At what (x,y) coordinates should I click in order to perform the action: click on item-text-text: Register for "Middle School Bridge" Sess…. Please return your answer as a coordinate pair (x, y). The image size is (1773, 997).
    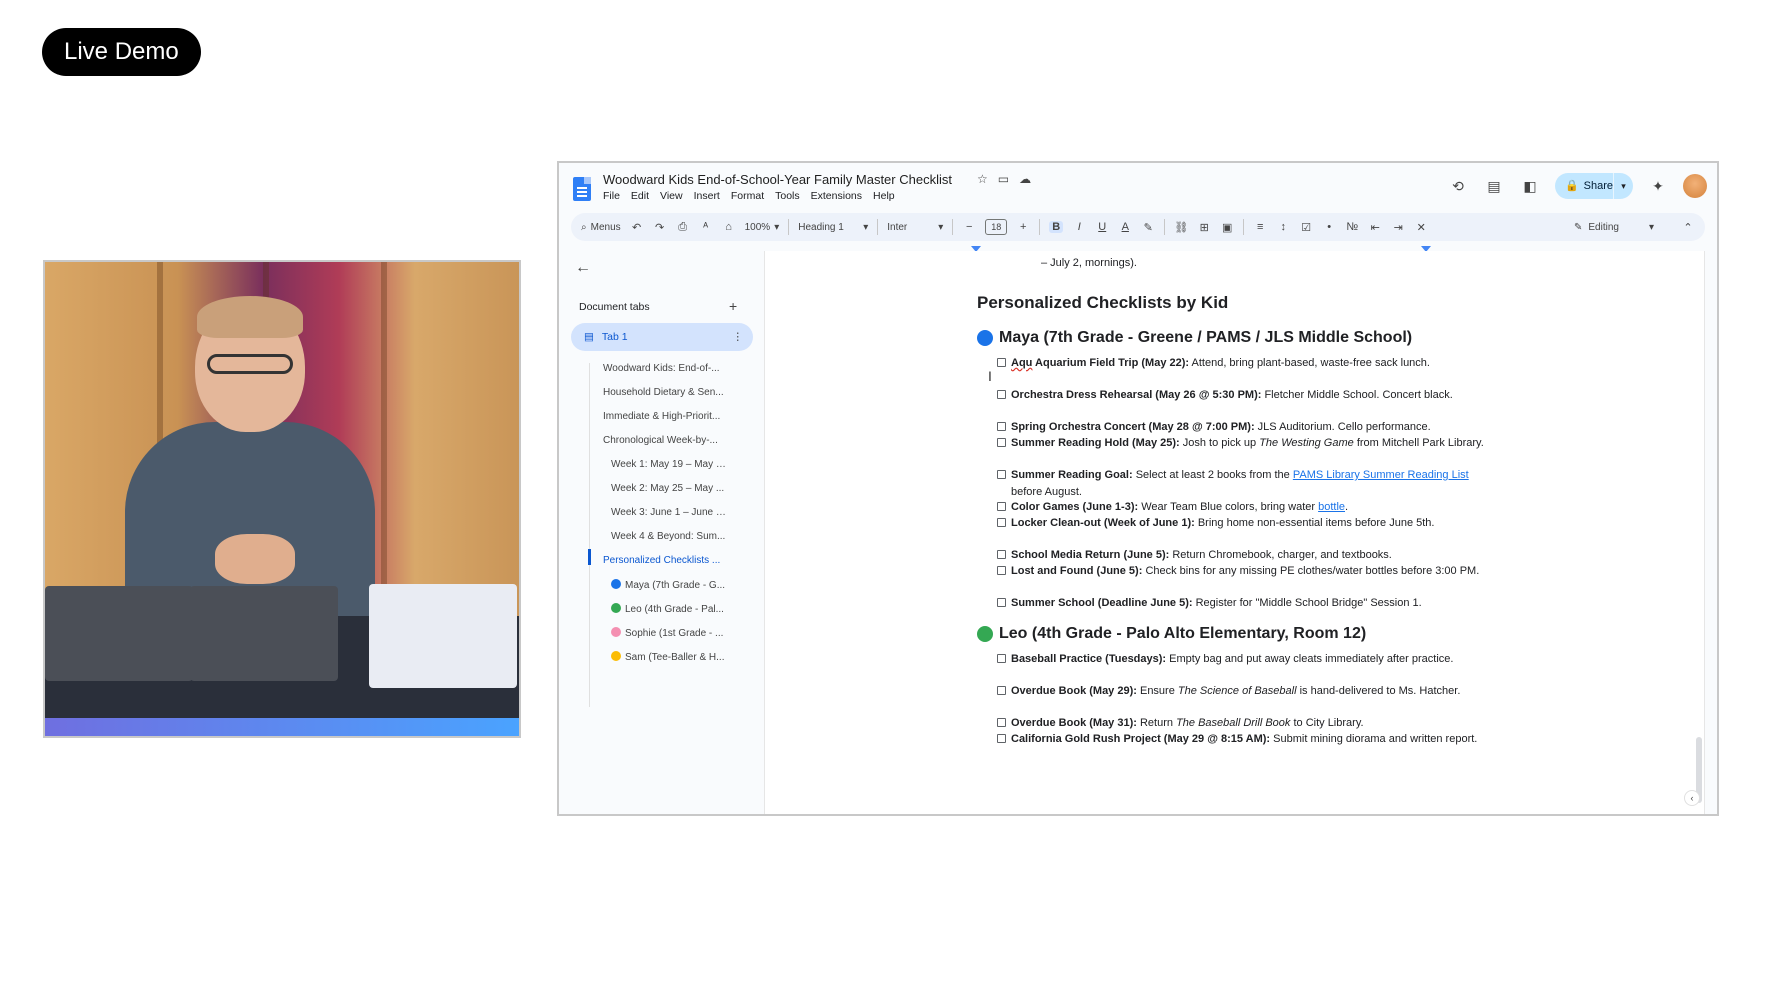
    Looking at the image, I should click on (1307, 603).